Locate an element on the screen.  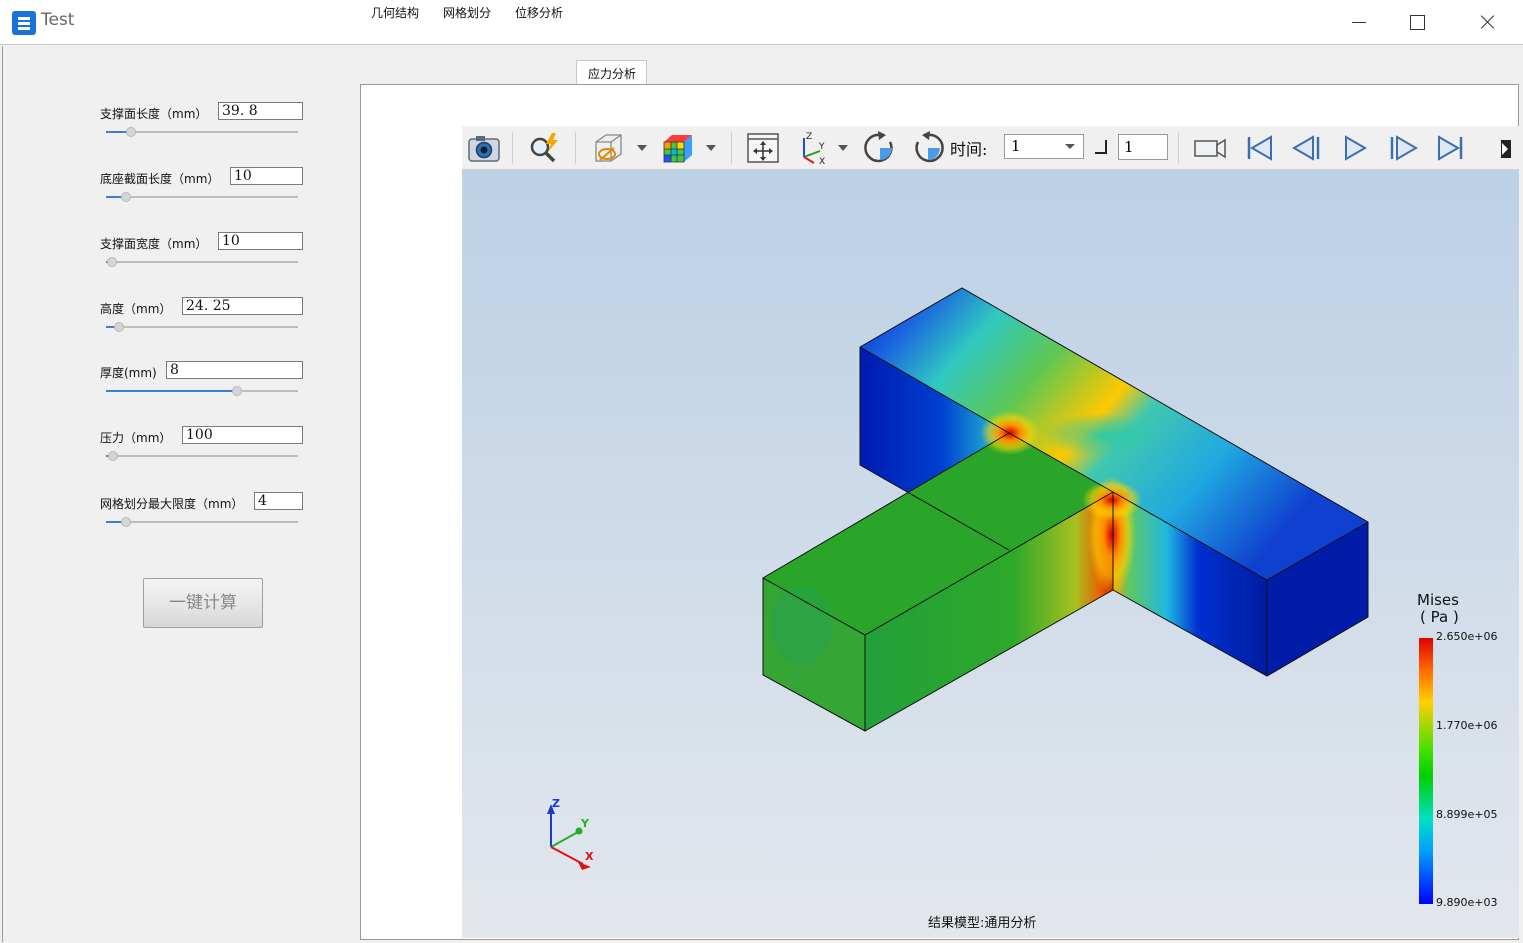
legend-tick-max: 2.650e+06 is located at coordinates (1467, 636).